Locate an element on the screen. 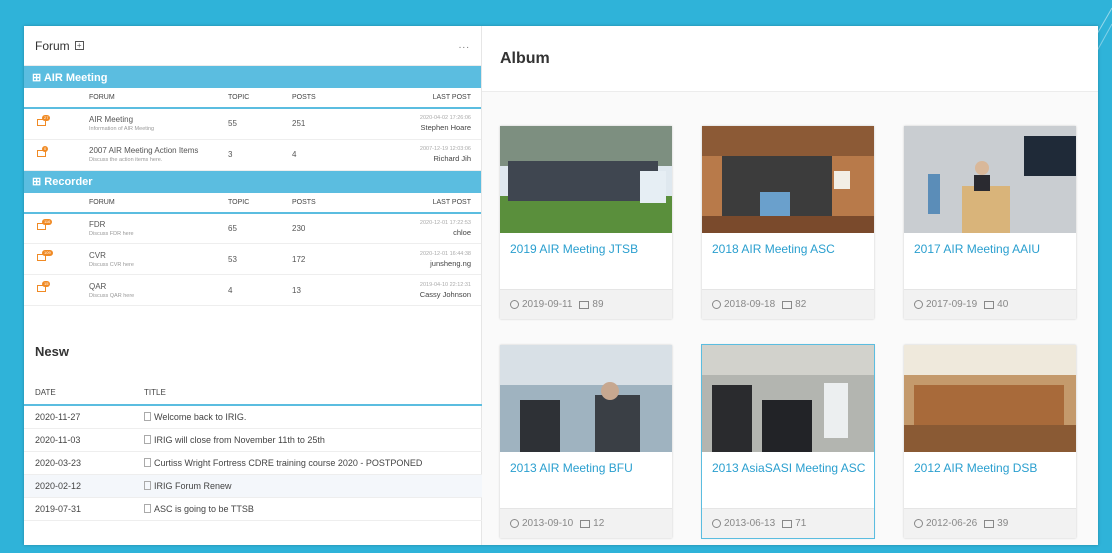  post-count: 13 is located at coordinates (327, 290).